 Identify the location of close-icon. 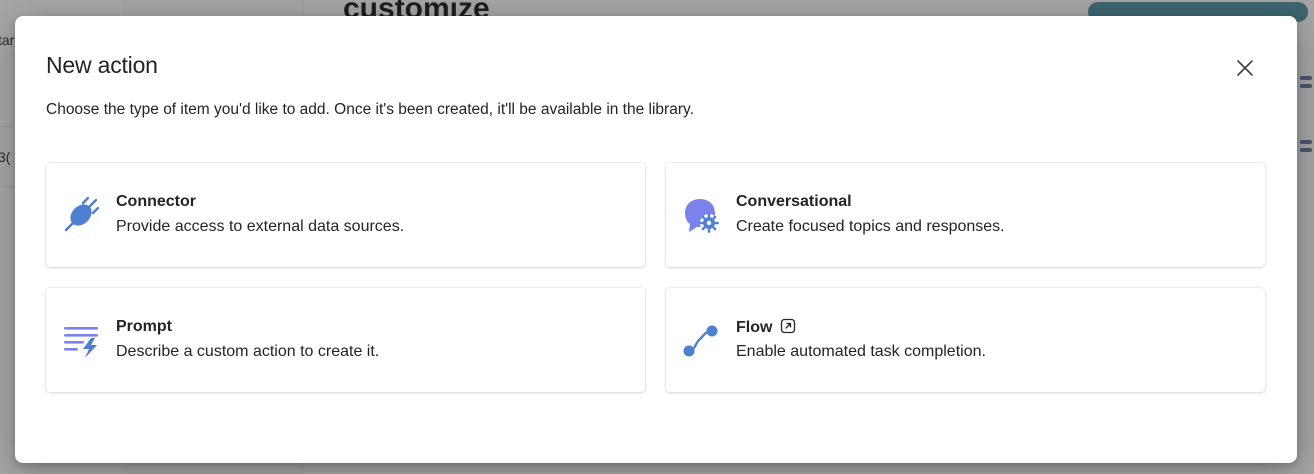
(1245, 68).